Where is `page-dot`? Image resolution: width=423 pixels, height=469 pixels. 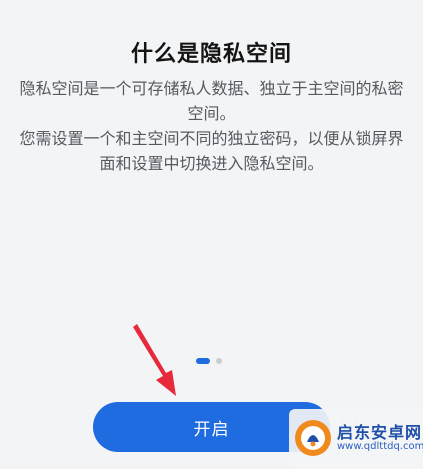
page-dot is located at coordinates (219, 361).